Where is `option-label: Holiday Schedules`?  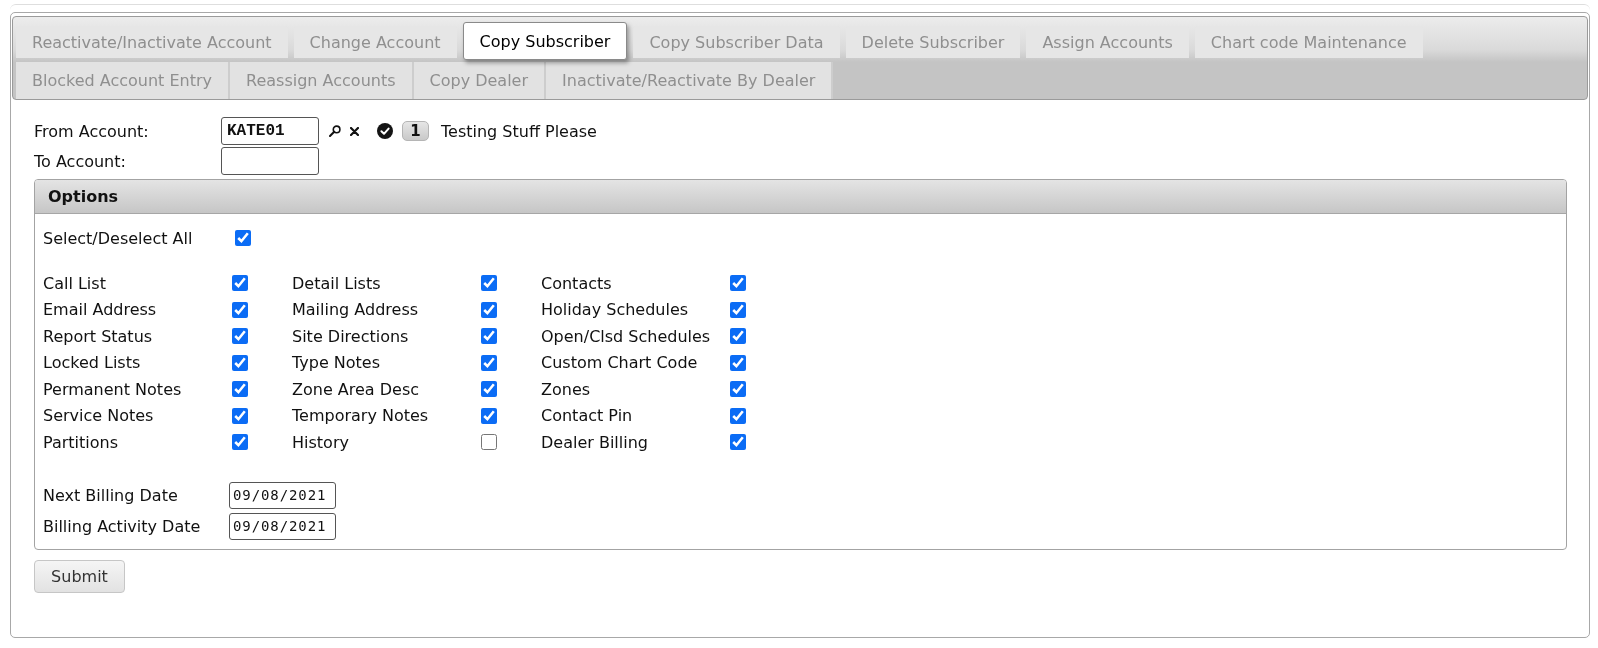 option-label: Holiday Schedules is located at coordinates (615, 310).